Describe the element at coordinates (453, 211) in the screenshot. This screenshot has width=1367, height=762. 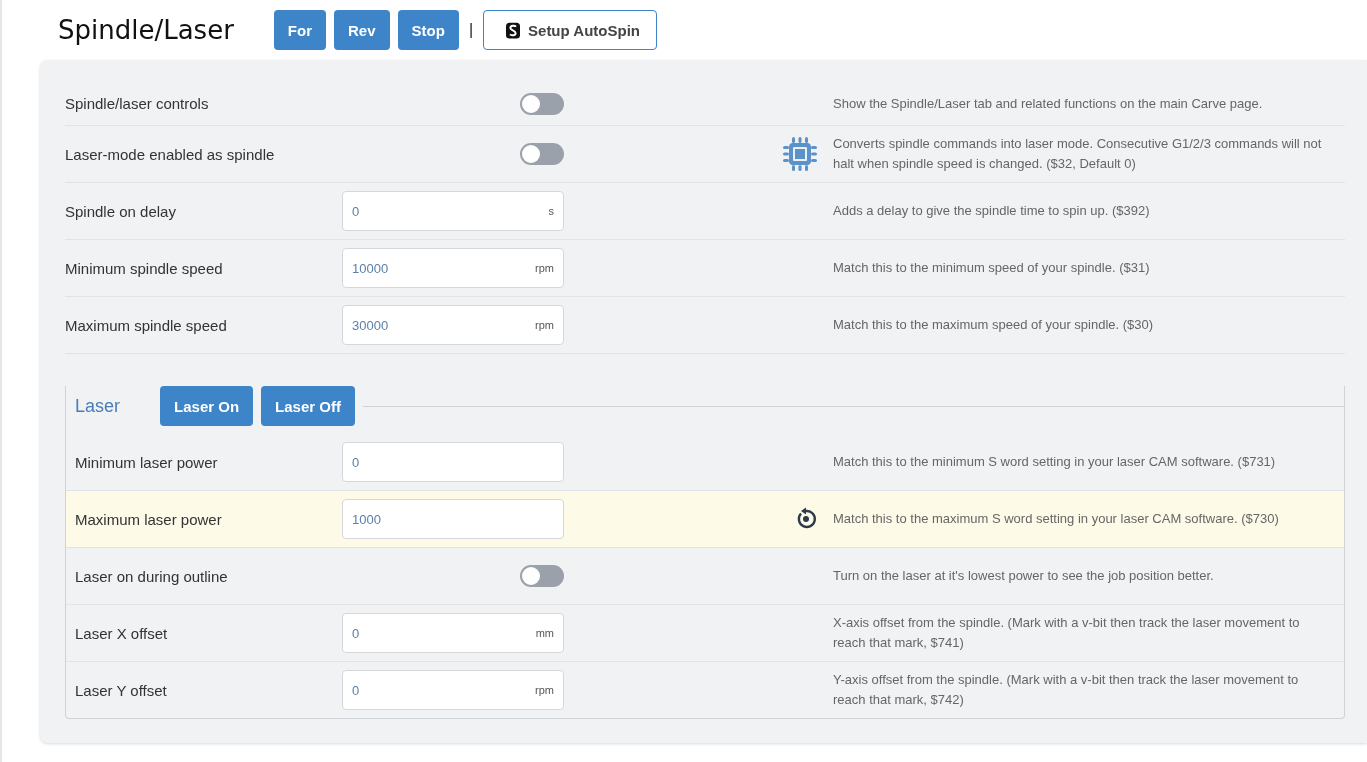
I see `setting-input: 0 s` at that location.